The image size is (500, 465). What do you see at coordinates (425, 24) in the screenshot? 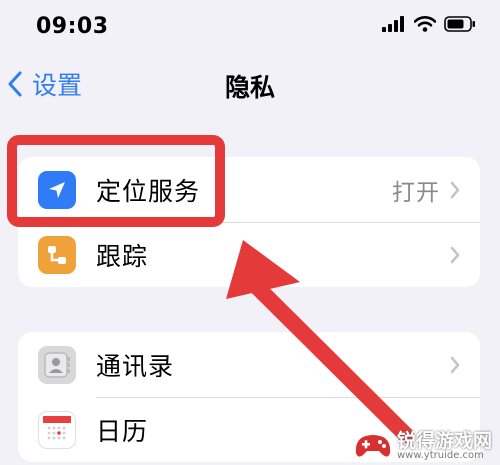
I see `wifi-icon` at bounding box center [425, 24].